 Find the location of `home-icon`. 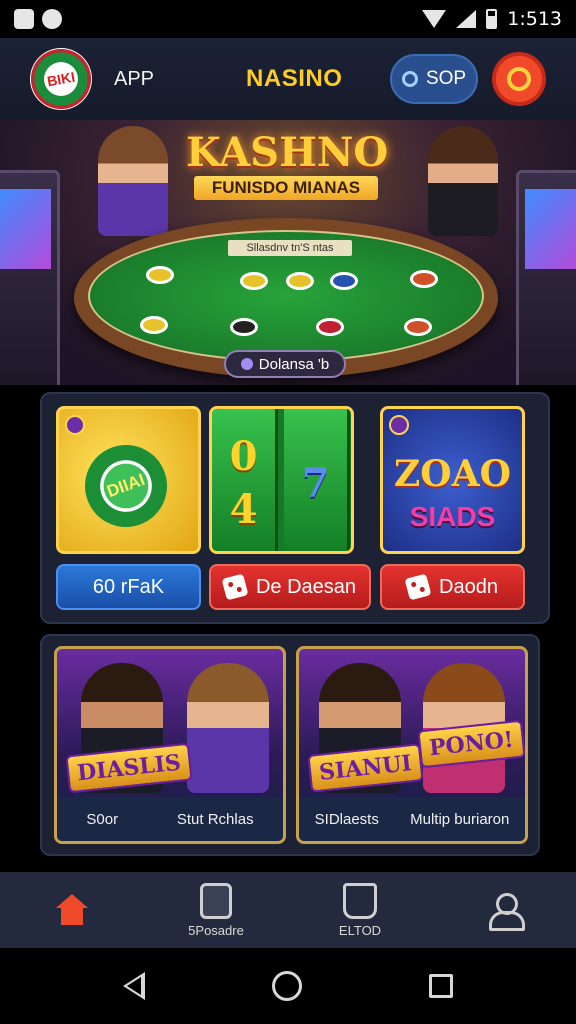

home-icon is located at coordinates (72, 910).